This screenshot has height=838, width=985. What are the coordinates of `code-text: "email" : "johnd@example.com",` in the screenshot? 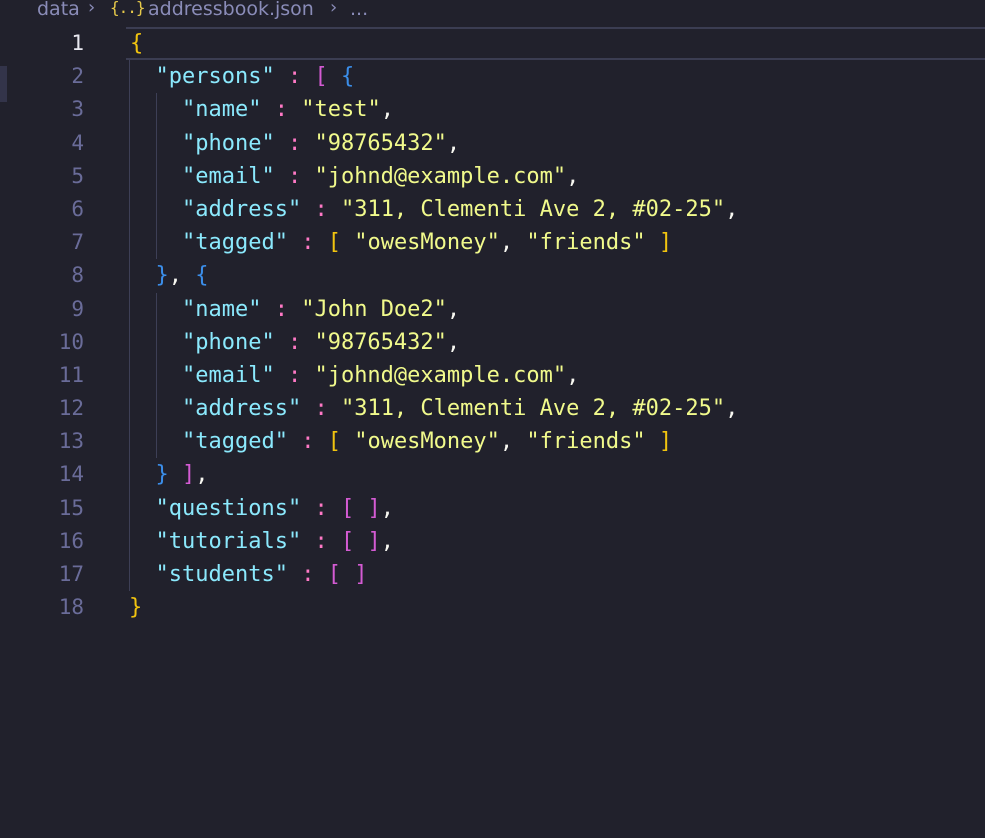 It's located at (354, 375).